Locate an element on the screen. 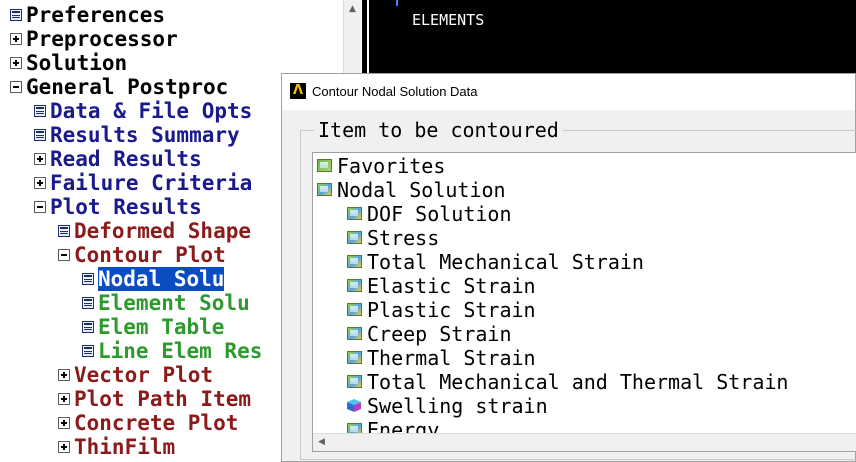 The height and width of the screenshot is (462, 856). list-horizontal-scrollbar: ◀ is located at coordinates (584, 442).